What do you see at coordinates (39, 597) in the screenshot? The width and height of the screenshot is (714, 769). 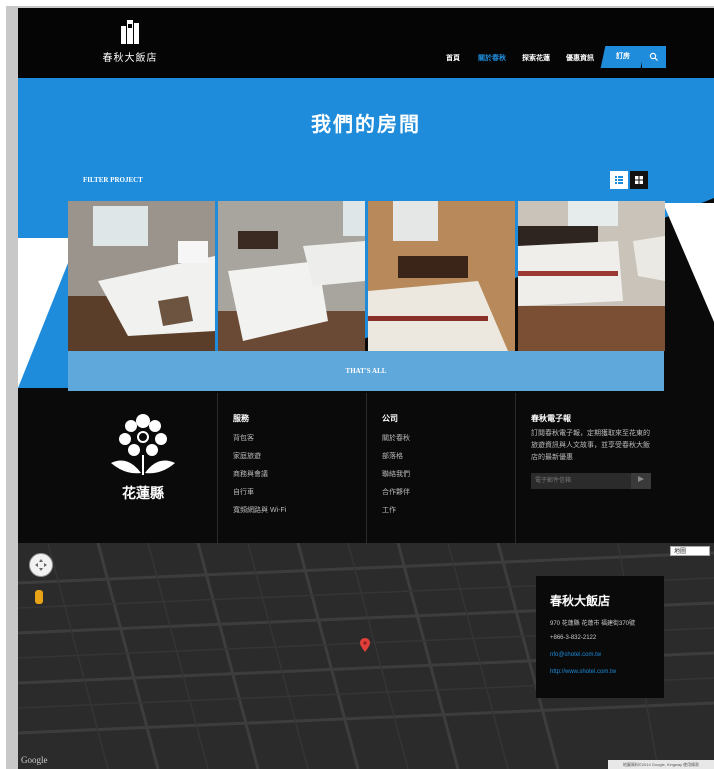 I see `street-view-pegman-icon` at bounding box center [39, 597].